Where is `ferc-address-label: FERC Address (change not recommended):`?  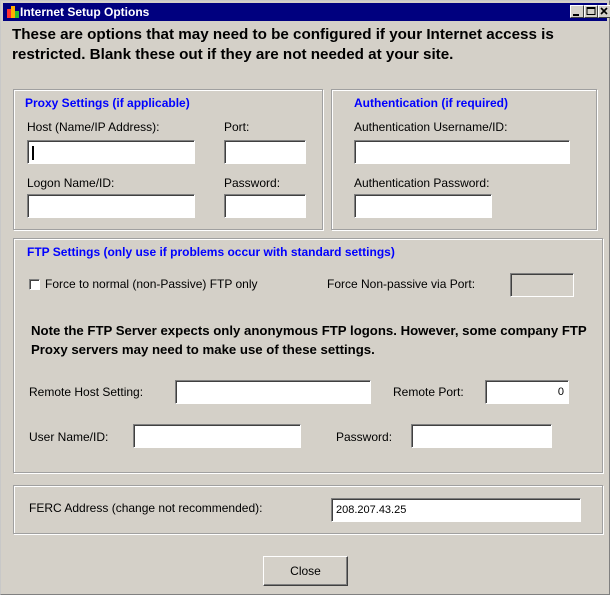
ferc-address-label: FERC Address (change not recommended): is located at coordinates (146, 508).